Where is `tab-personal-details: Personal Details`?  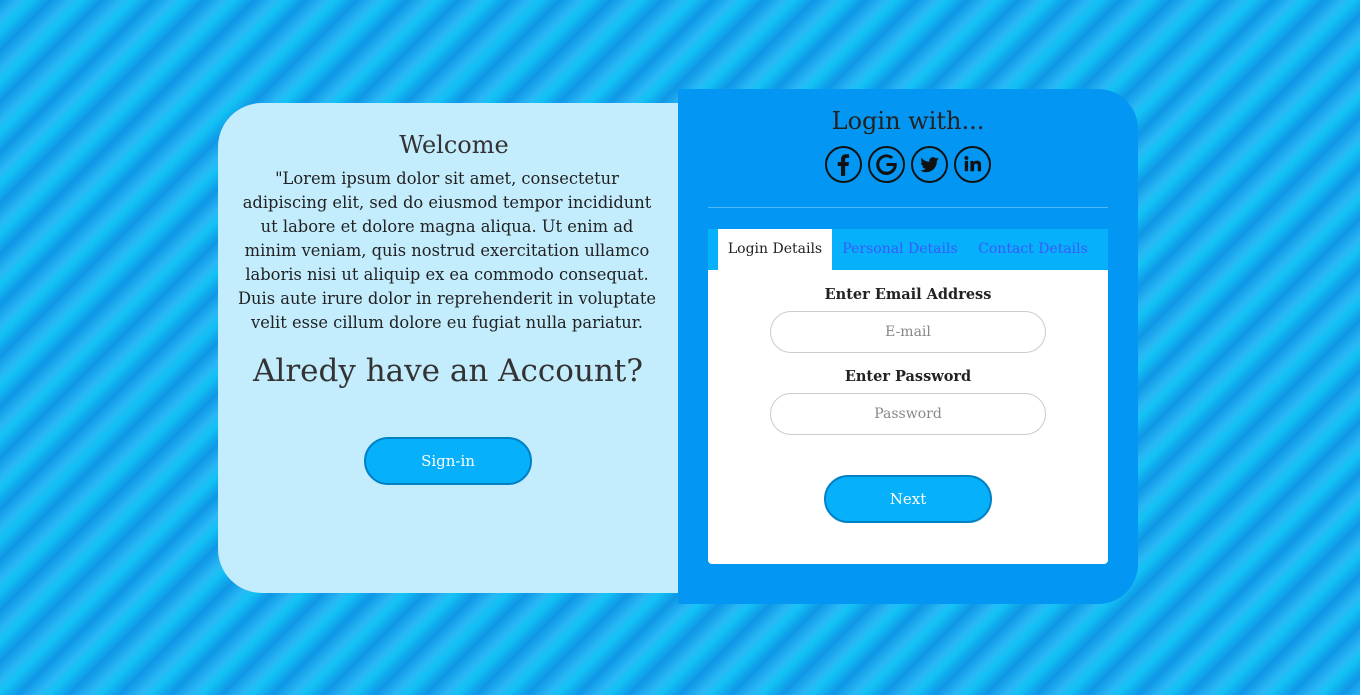 tab-personal-details: Personal Details is located at coordinates (900, 249).